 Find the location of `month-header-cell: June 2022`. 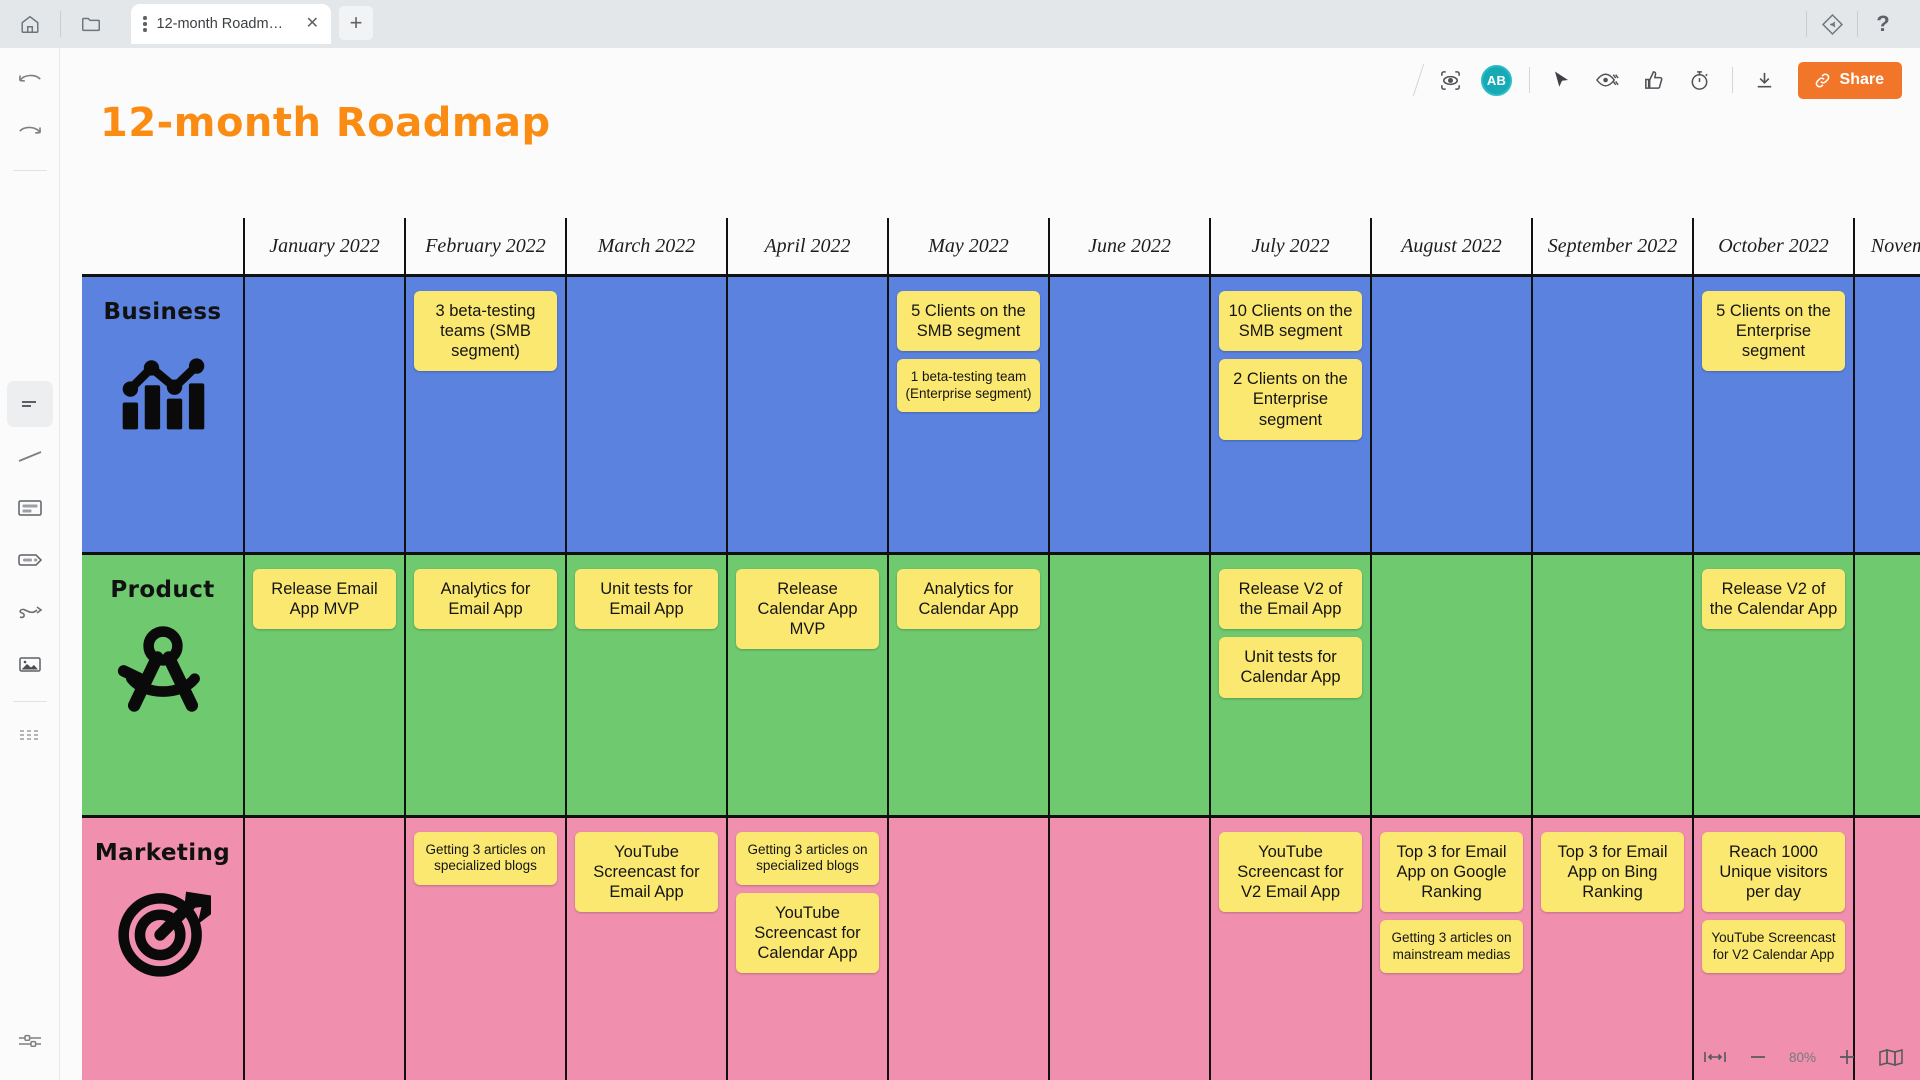

month-header-cell: June 2022 is located at coordinates (1128, 246).